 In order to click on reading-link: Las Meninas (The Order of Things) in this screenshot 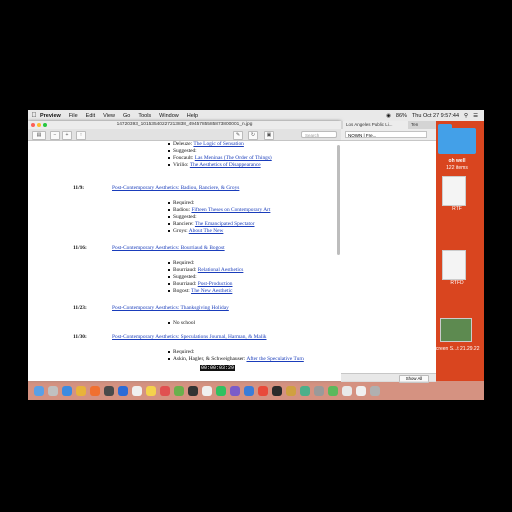, I will do `click(233, 158)`.